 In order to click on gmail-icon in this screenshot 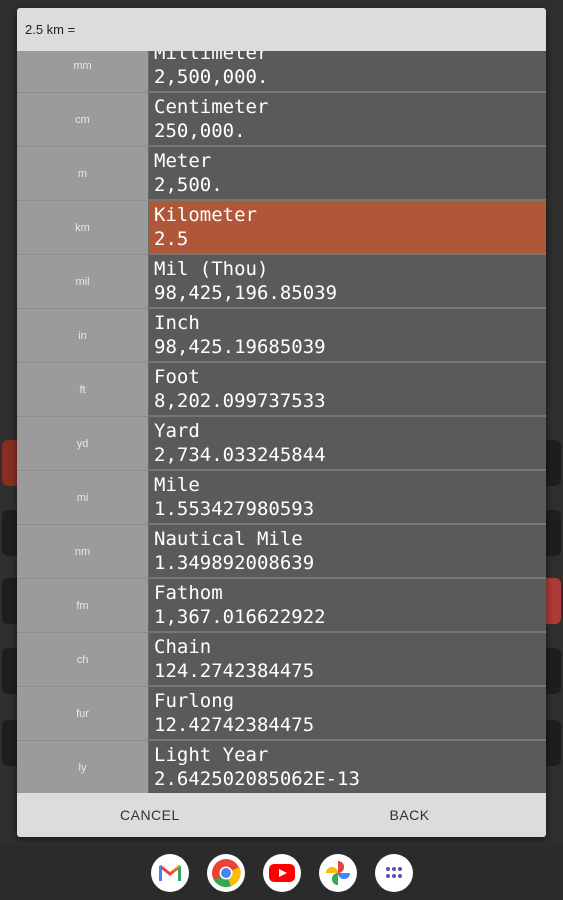, I will do `click(169, 872)`.